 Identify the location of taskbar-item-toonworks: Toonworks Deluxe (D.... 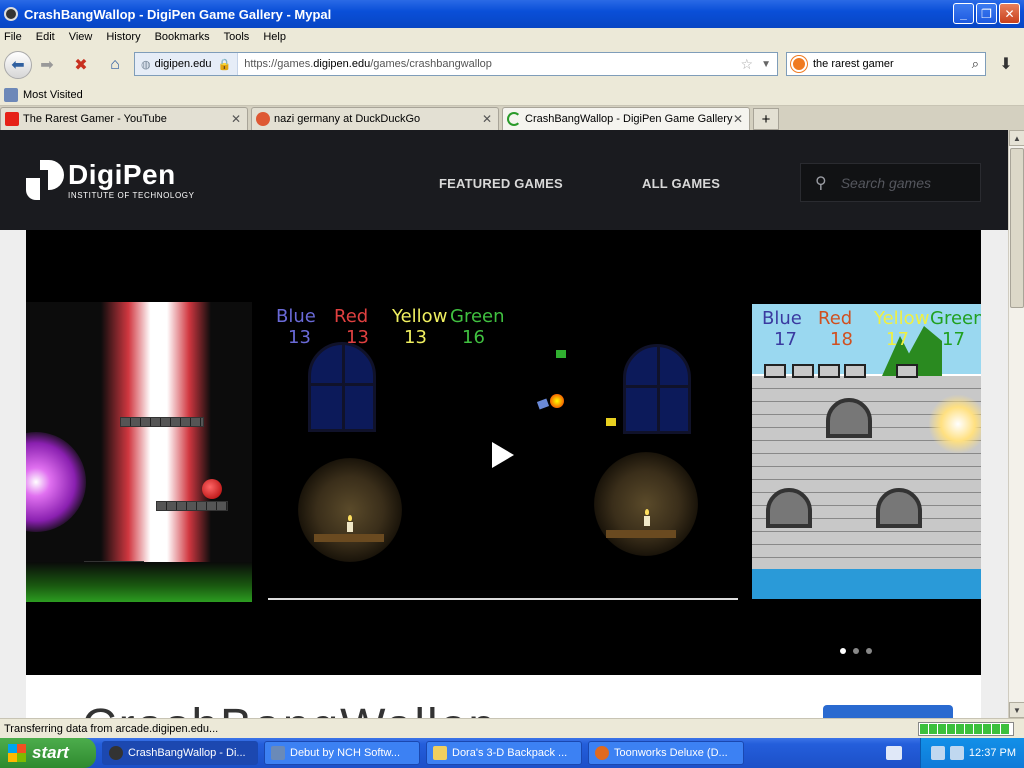
(666, 753).